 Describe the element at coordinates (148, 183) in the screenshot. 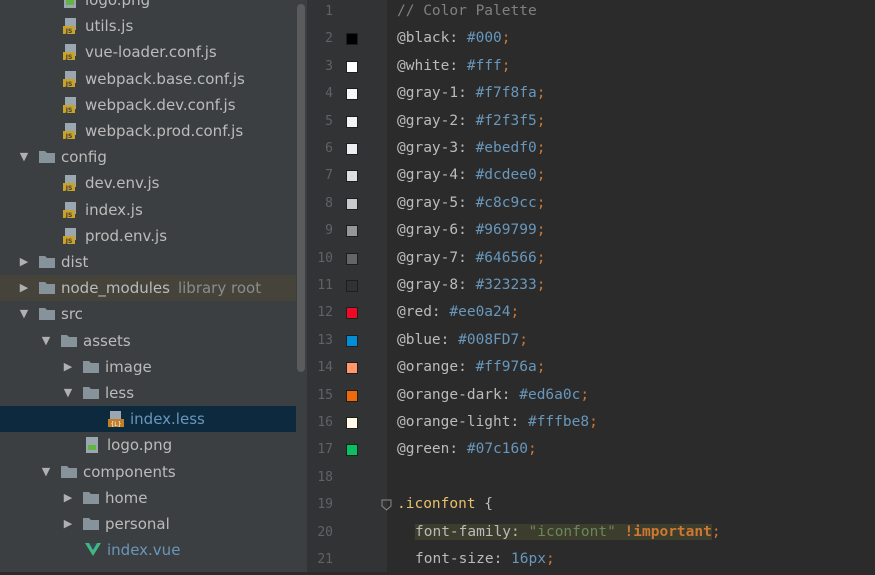

I see `tree-item-dev-env-js: JS dev.env.js` at that location.